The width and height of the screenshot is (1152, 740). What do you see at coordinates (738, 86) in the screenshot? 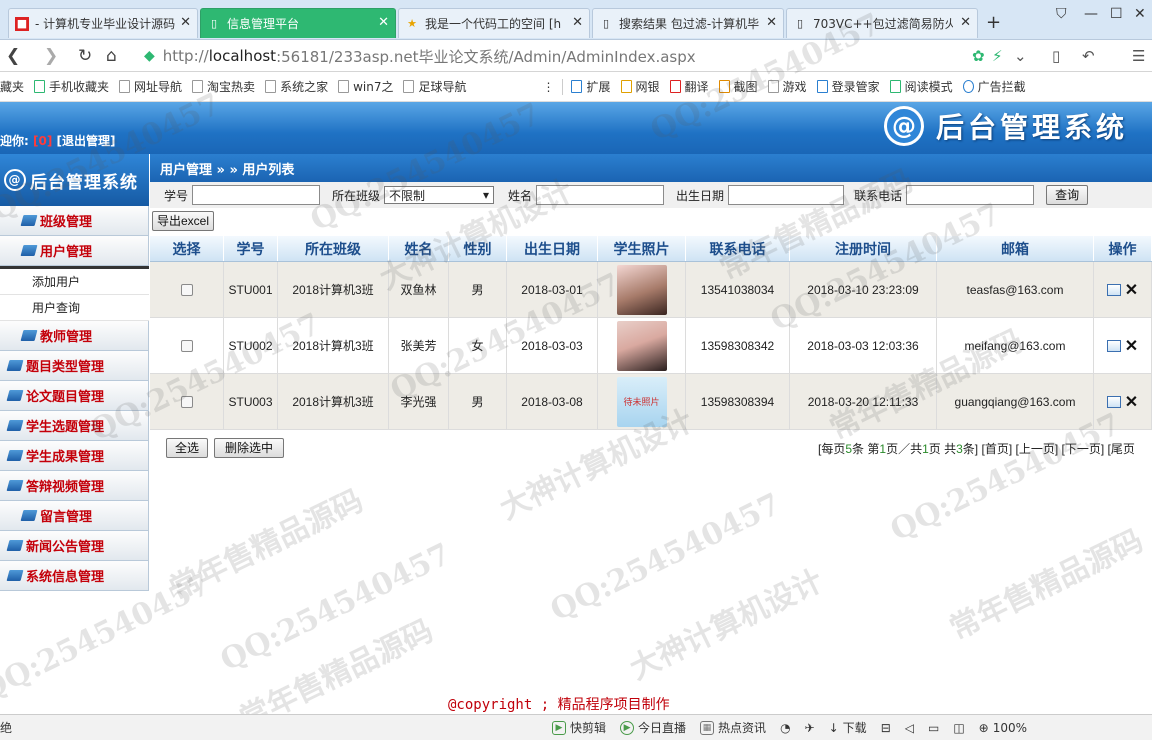
I see `tool-screenshot: 截图` at bounding box center [738, 86].